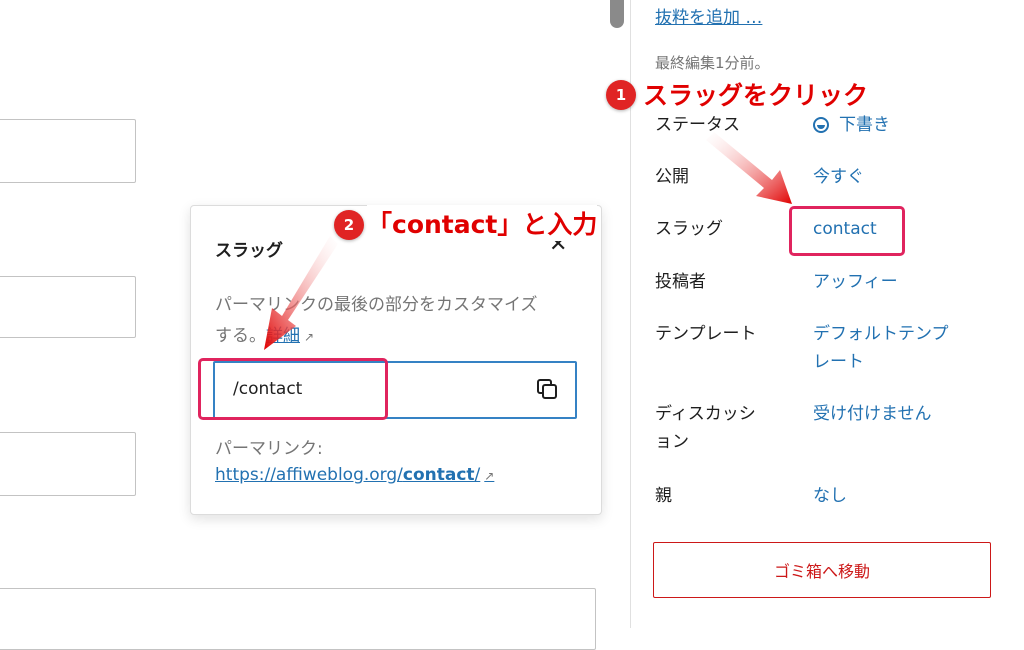 The width and height of the screenshot is (1024, 650). What do you see at coordinates (822, 570) in the screenshot?
I see `move-to-trash-button: ゴミ箱へ移動` at bounding box center [822, 570].